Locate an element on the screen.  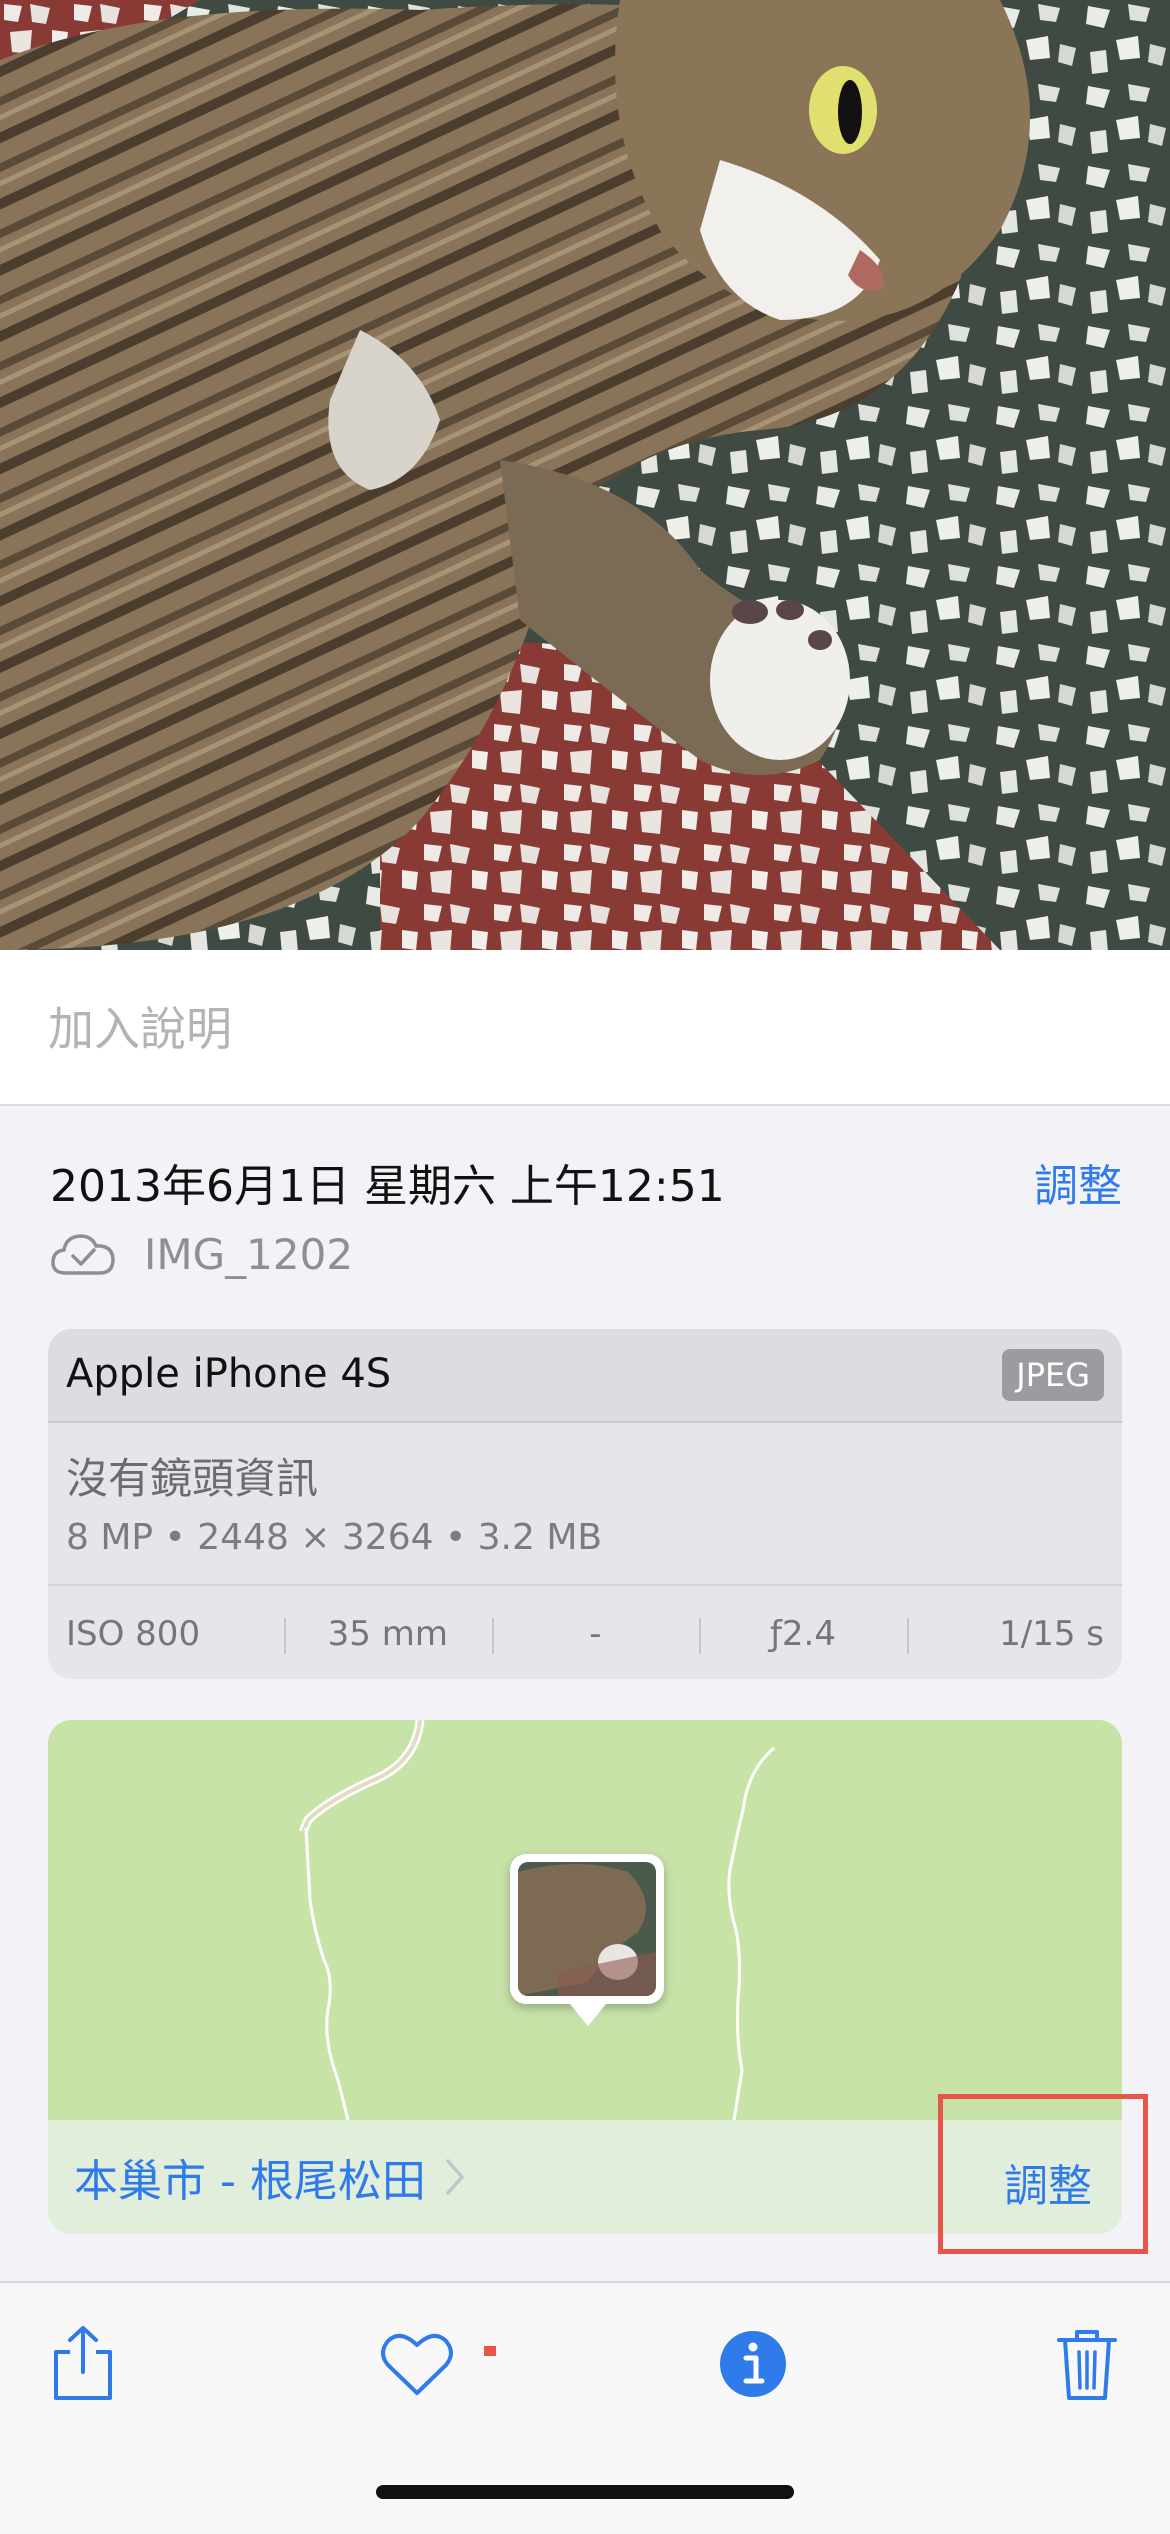
delete-button is located at coordinates (1087, 2364).